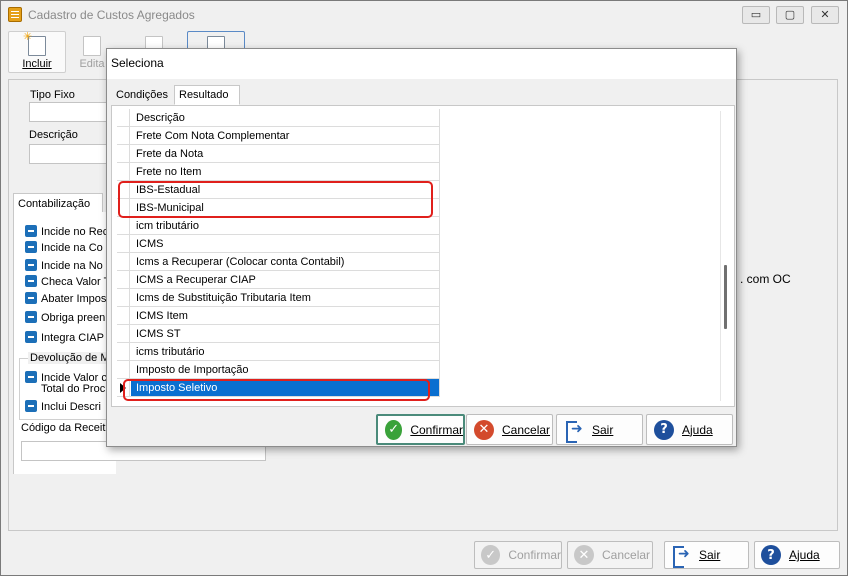 This screenshot has height=576, width=848. What do you see at coordinates (52, 95) in the screenshot?
I see `tipo-fixo-label: Tipo Fixo` at bounding box center [52, 95].